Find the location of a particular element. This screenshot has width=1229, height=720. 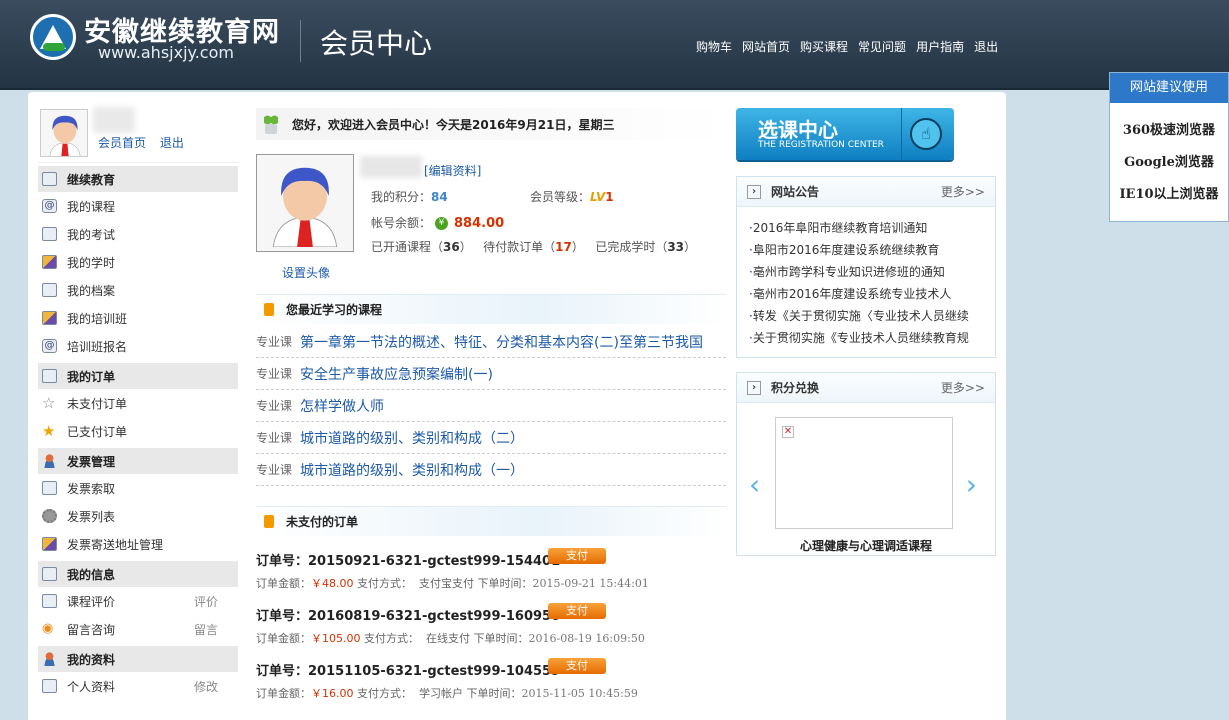

order-time: 2015-09-21 15:44:01 is located at coordinates (590, 583).